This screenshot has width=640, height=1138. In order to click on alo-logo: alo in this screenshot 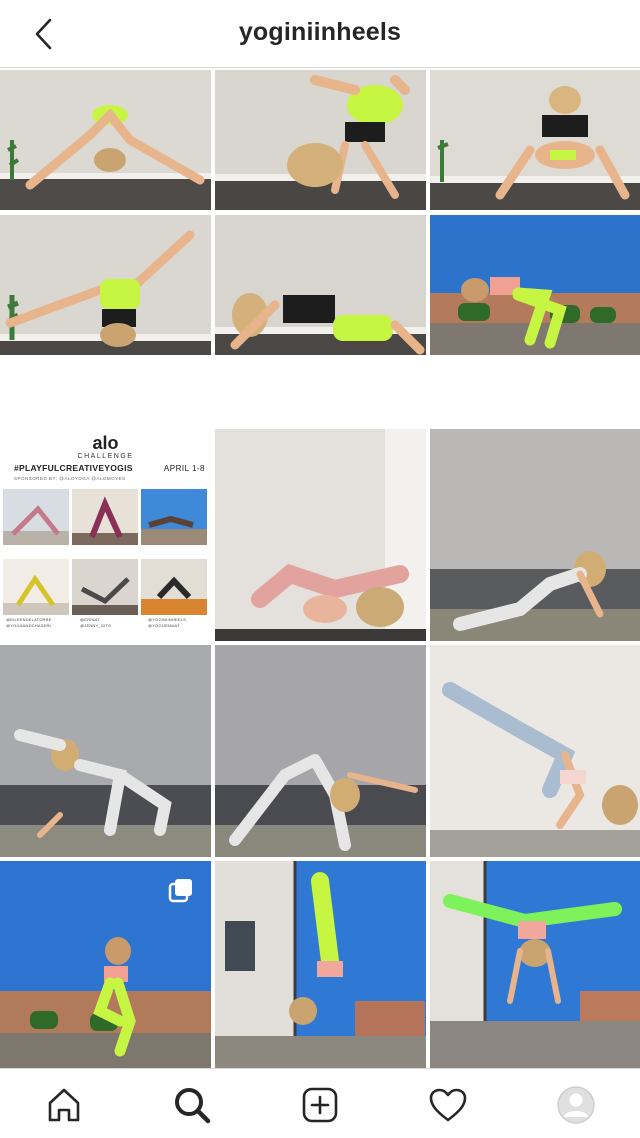, I will do `click(105, 443)`.